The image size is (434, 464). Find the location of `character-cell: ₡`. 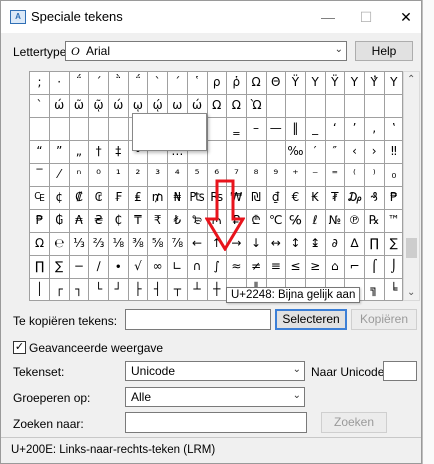

character-cell: ₡ is located at coordinates (79, 199).